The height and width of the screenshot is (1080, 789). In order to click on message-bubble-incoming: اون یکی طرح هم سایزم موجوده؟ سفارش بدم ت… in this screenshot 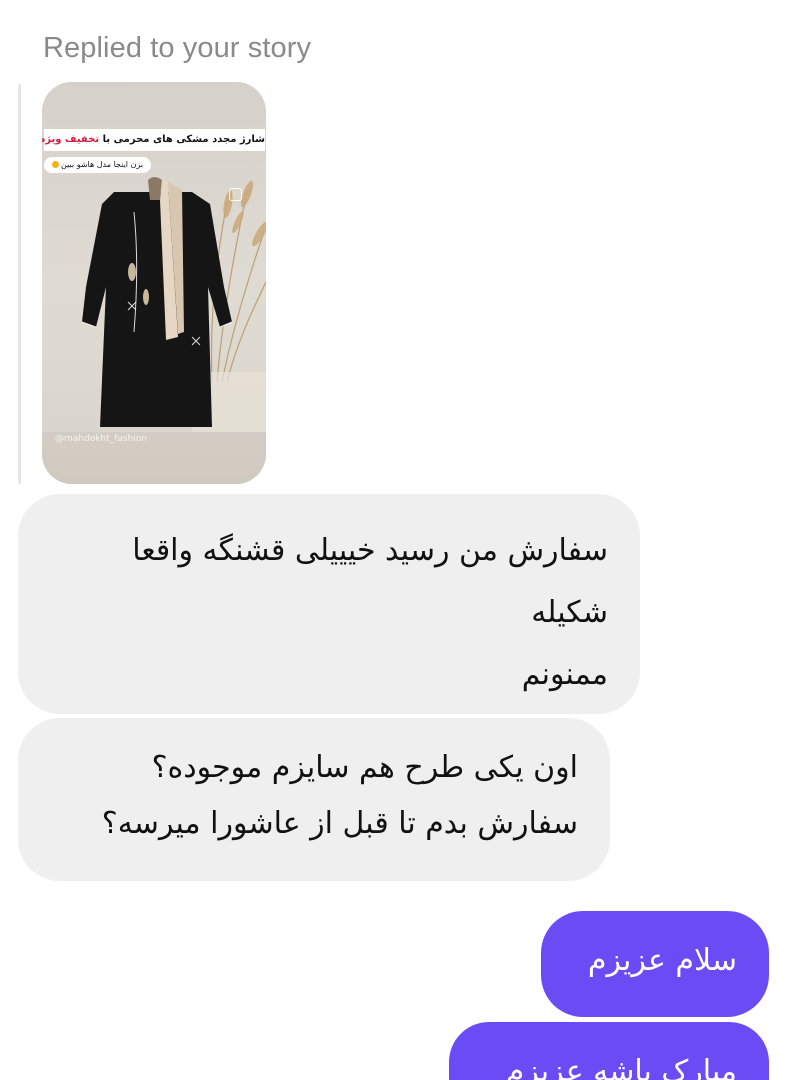, I will do `click(314, 799)`.